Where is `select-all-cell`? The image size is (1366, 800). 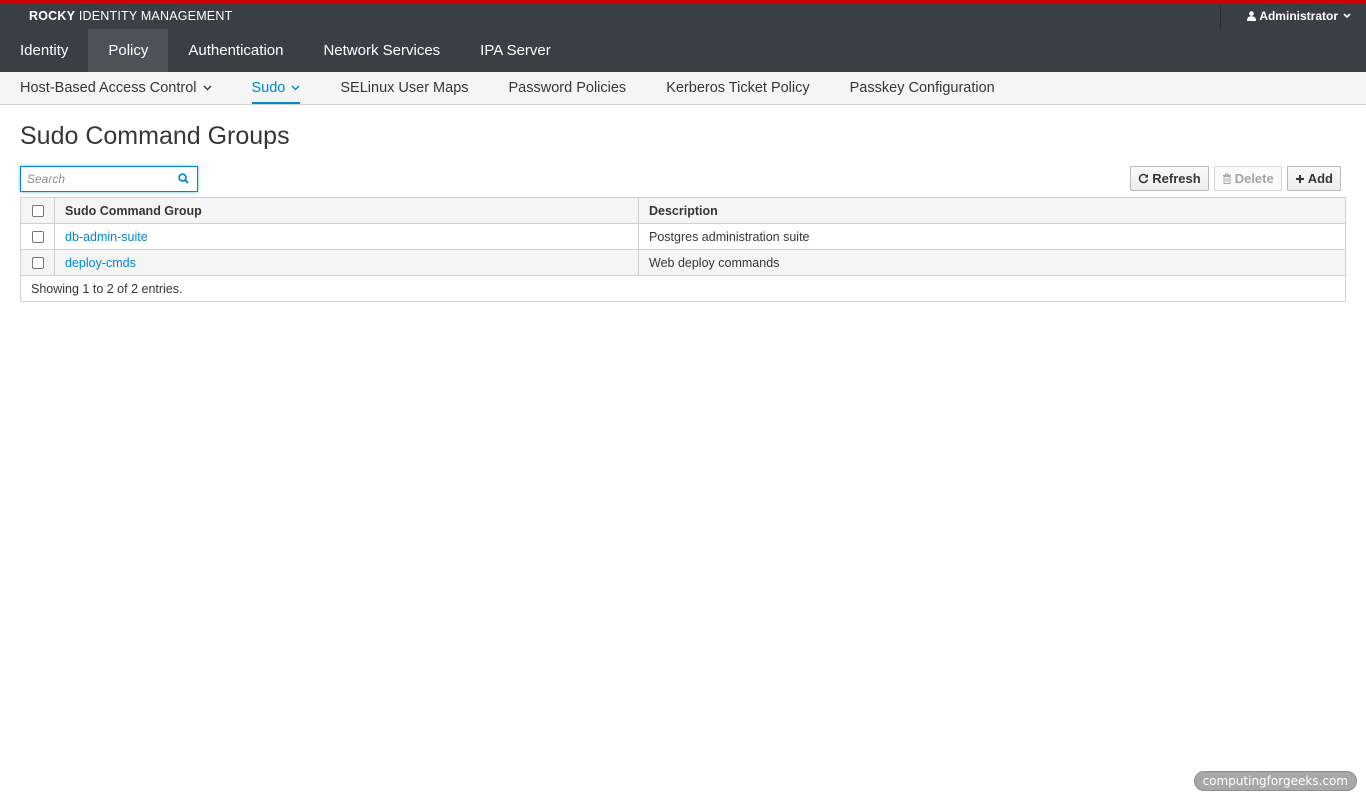 select-all-cell is located at coordinates (37, 210).